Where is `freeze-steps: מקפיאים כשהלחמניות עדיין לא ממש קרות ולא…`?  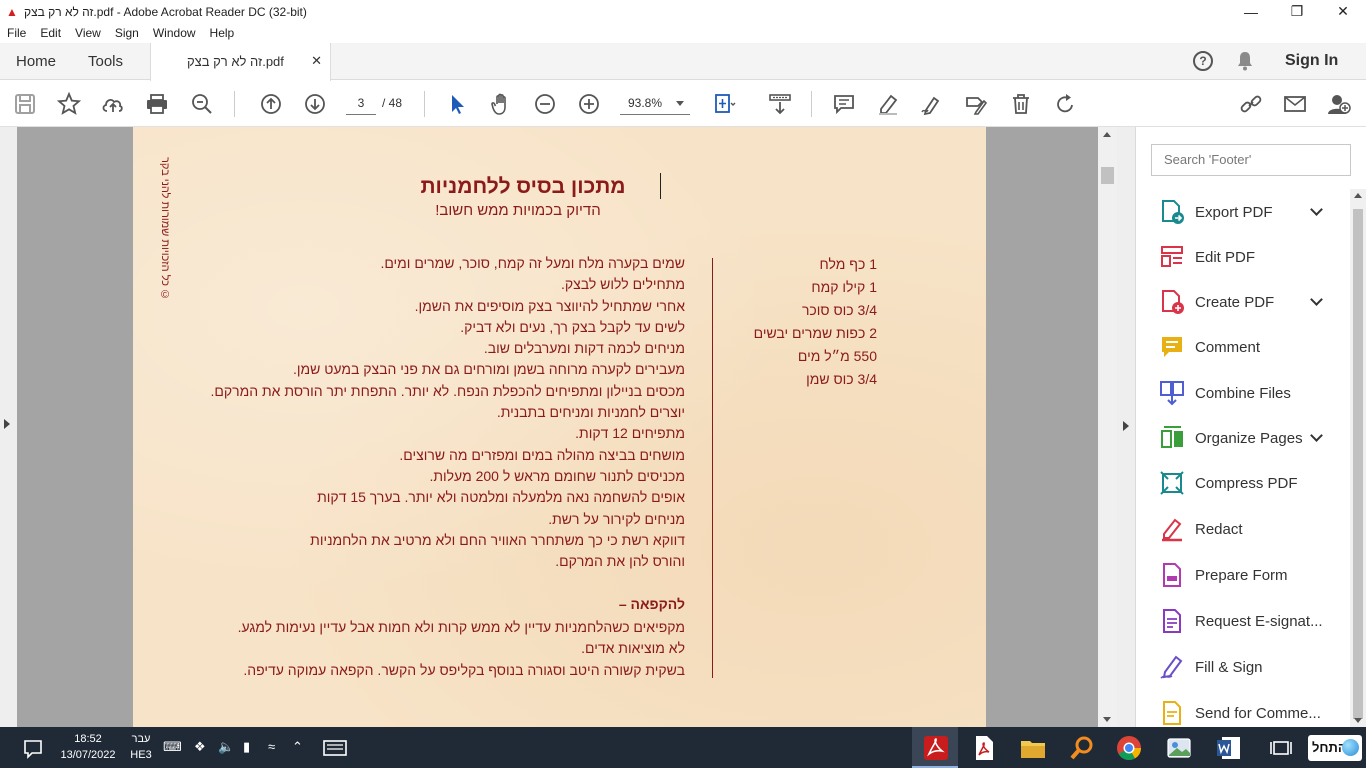 freeze-steps: מקפיאים כשהלחמניות עדיין לא ממש קרות ולא… is located at coordinates (419, 649).